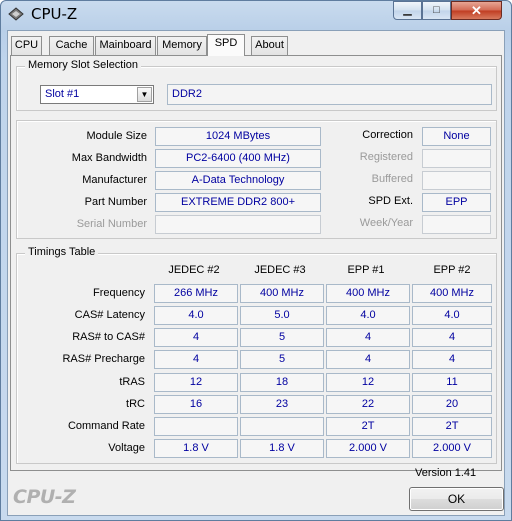 The height and width of the screenshot is (521, 512). I want to click on tras-label: tRAS, so click(132, 382).